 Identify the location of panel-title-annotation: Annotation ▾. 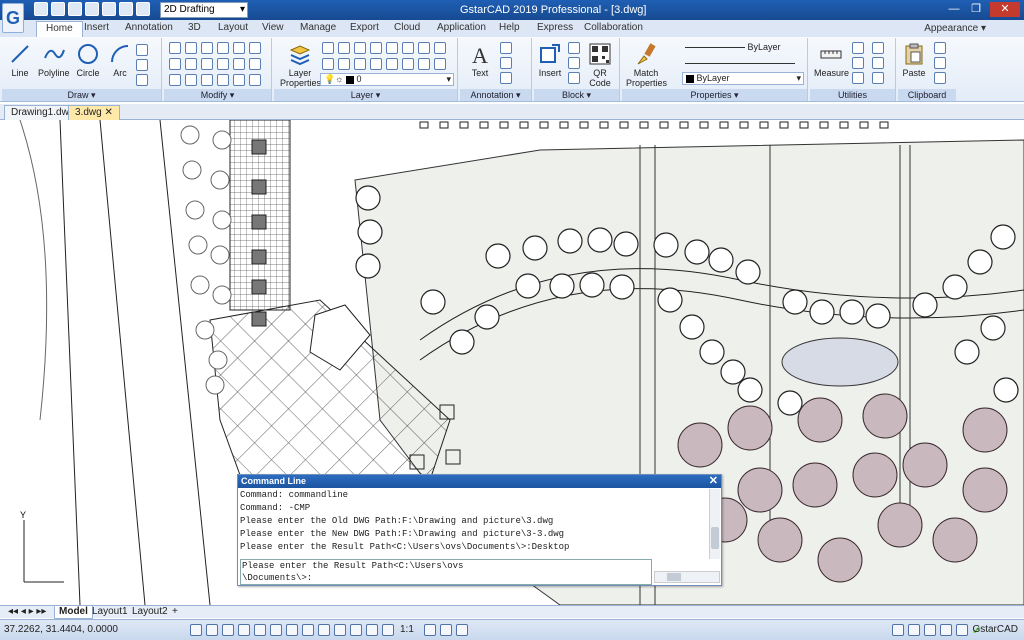
(495, 95).